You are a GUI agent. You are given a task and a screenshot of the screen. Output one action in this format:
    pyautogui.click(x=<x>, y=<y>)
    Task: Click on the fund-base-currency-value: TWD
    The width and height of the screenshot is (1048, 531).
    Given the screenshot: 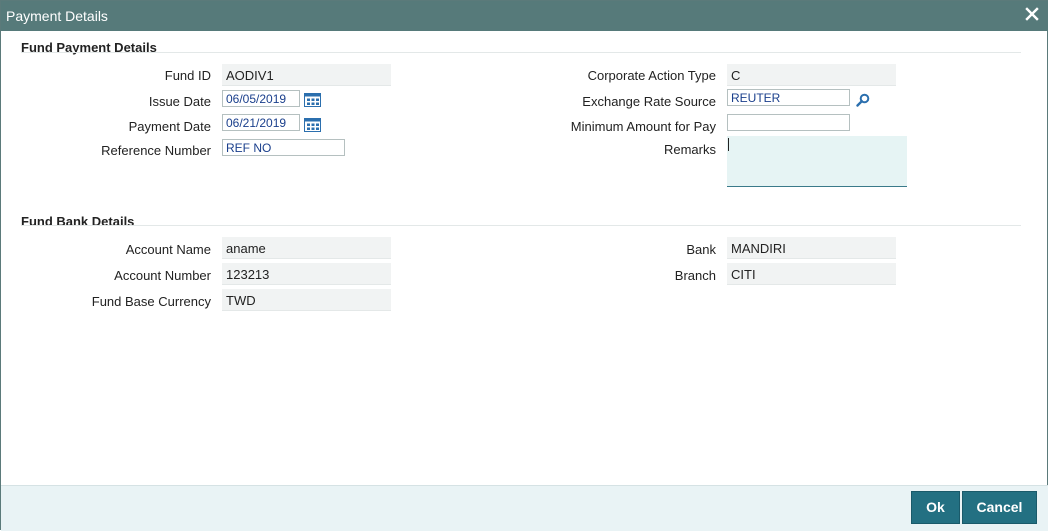 What is the action you would take?
    pyautogui.click(x=306, y=300)
    